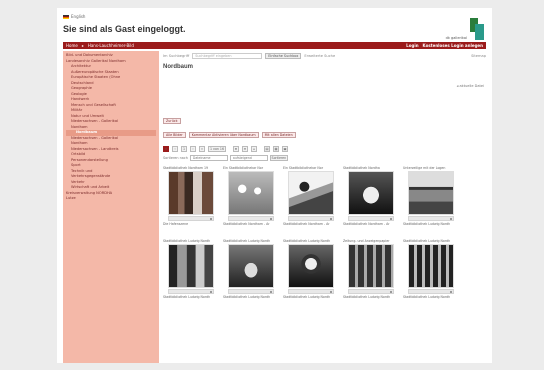 The image size is (544, 370). What do you see at coordinates (245, 149) in the screenshot?
I see `zoom-out-button: ⊖` at bounding box center [245, 149].